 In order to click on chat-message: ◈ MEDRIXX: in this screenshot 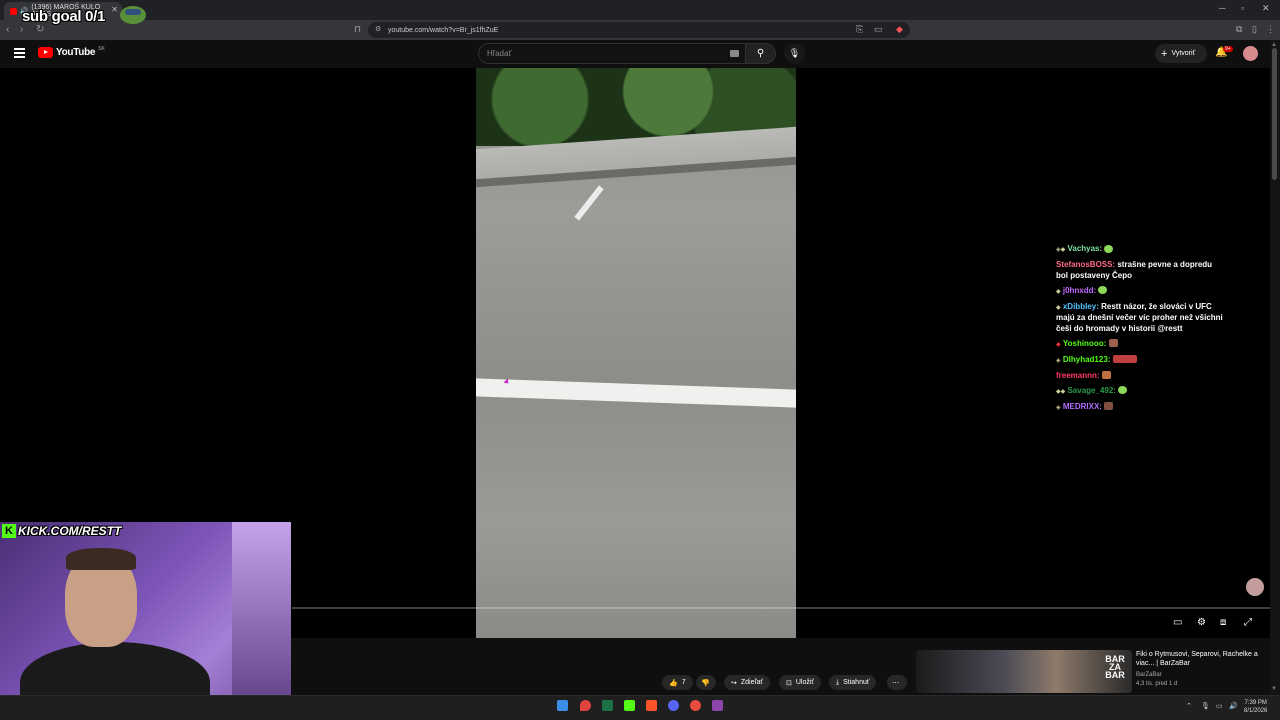, I will do `click(1141, 408)`.